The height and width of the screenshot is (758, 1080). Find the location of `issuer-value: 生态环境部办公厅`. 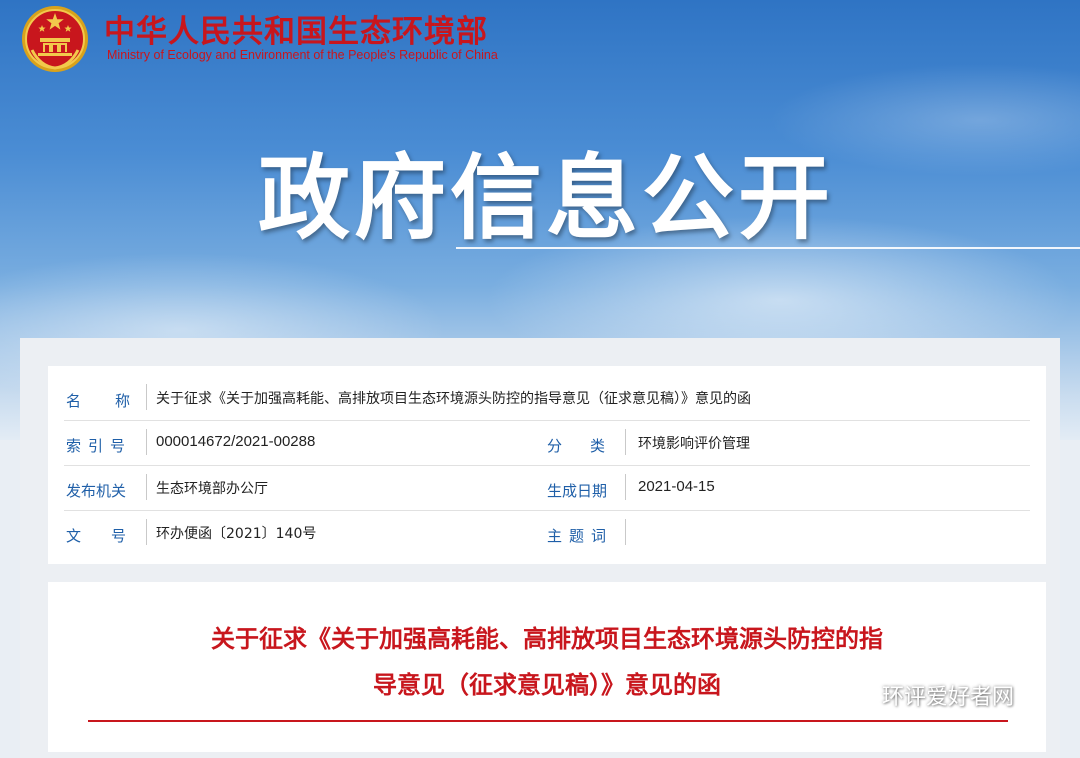

issuer-value: 生态环境部办公厅 is located at coordinates (212, 489).